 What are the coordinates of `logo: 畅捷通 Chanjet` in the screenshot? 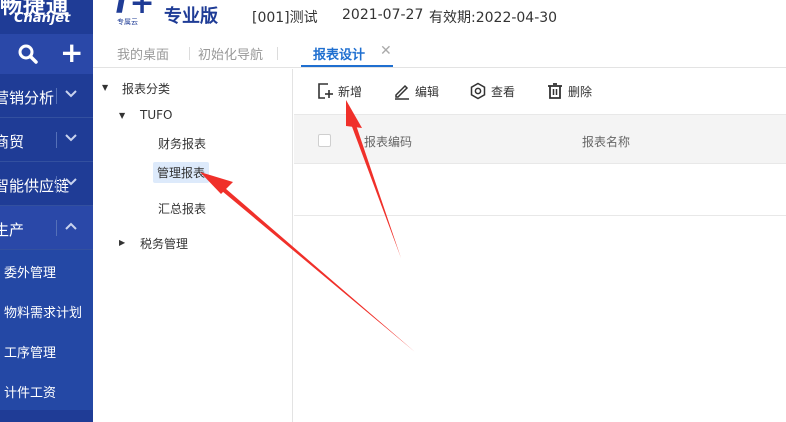 It's located at (46, 17).